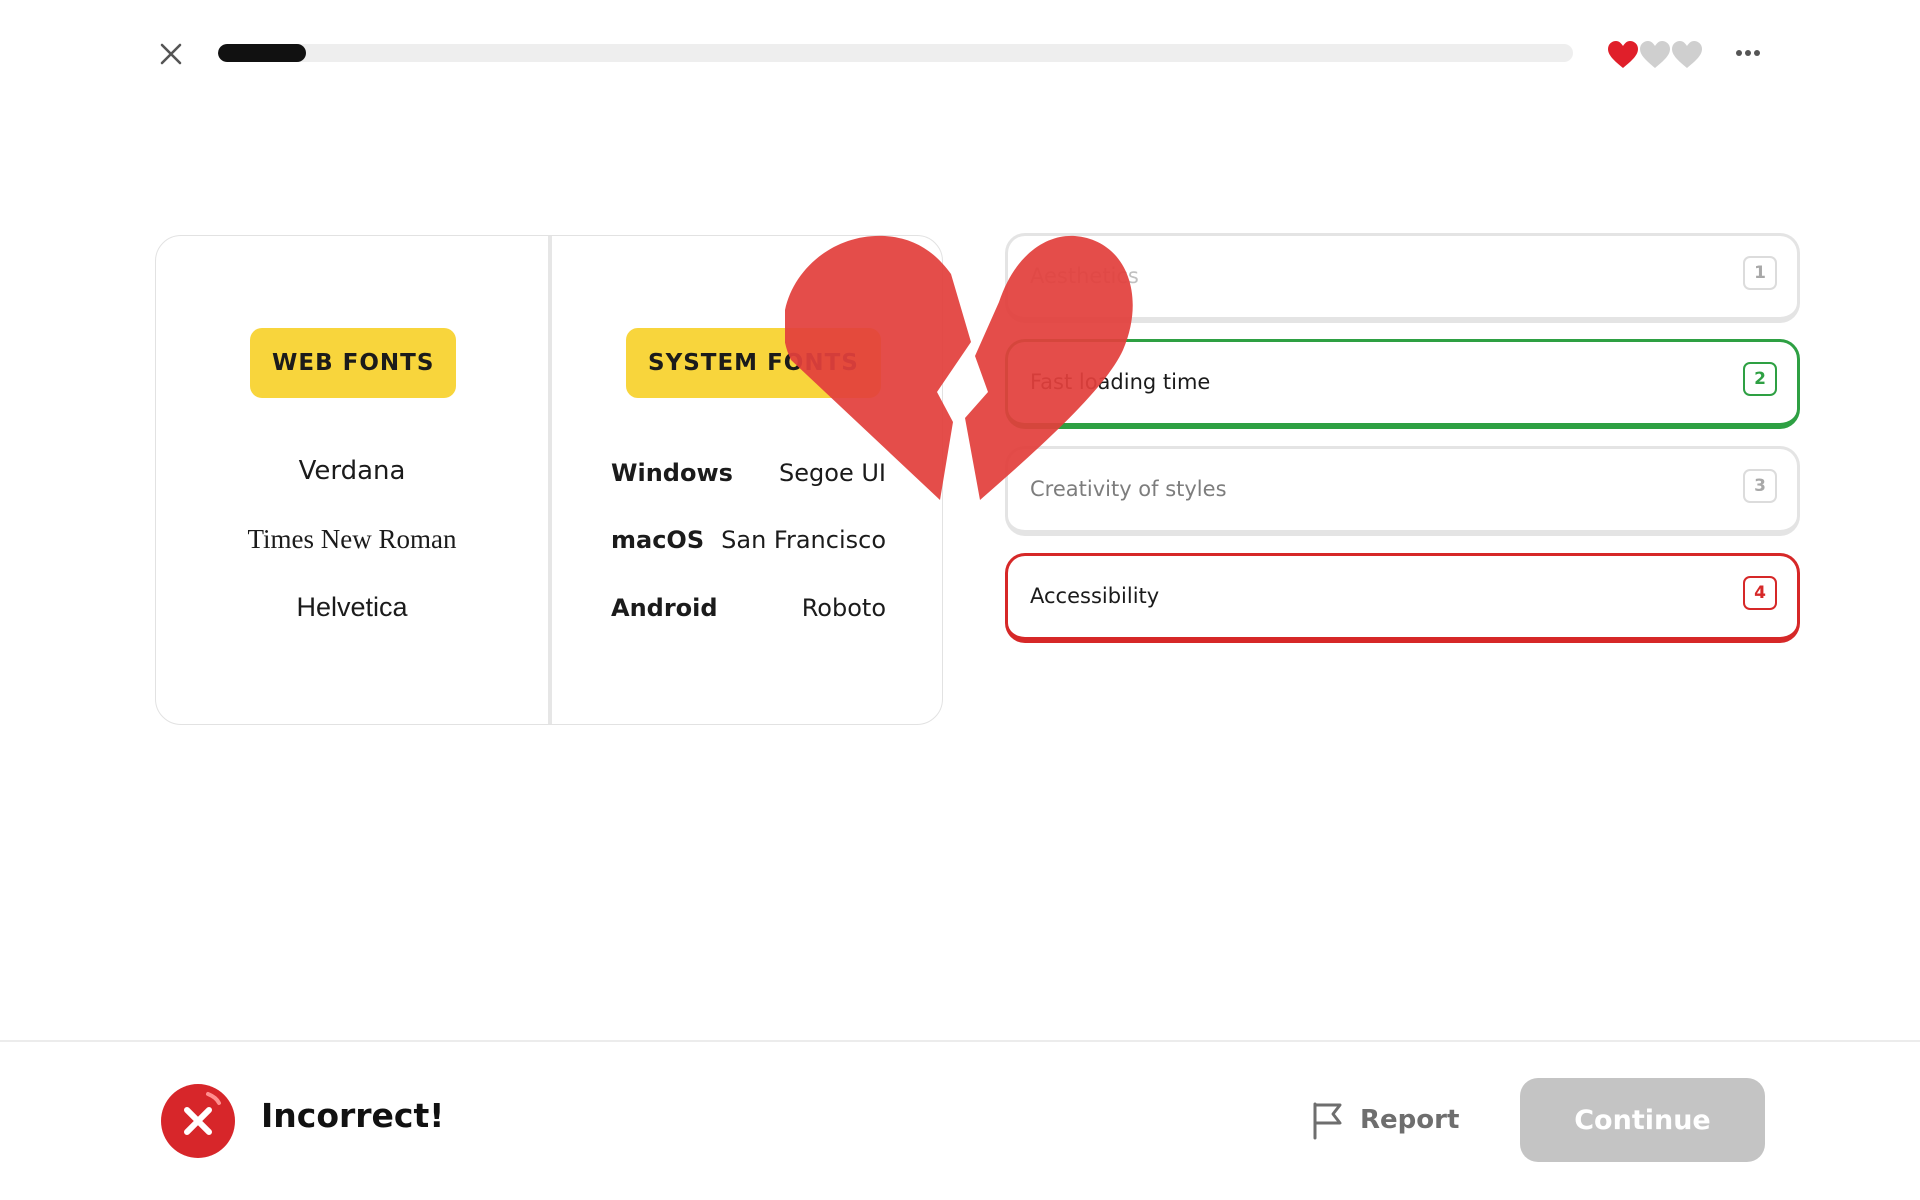 The height and width of the screenshot is (1200, 1920). What do you see at coordinates (352, 539) in the screenshot?
I see `web-font-item: Times New Roman` at bounding box center [352, 539].